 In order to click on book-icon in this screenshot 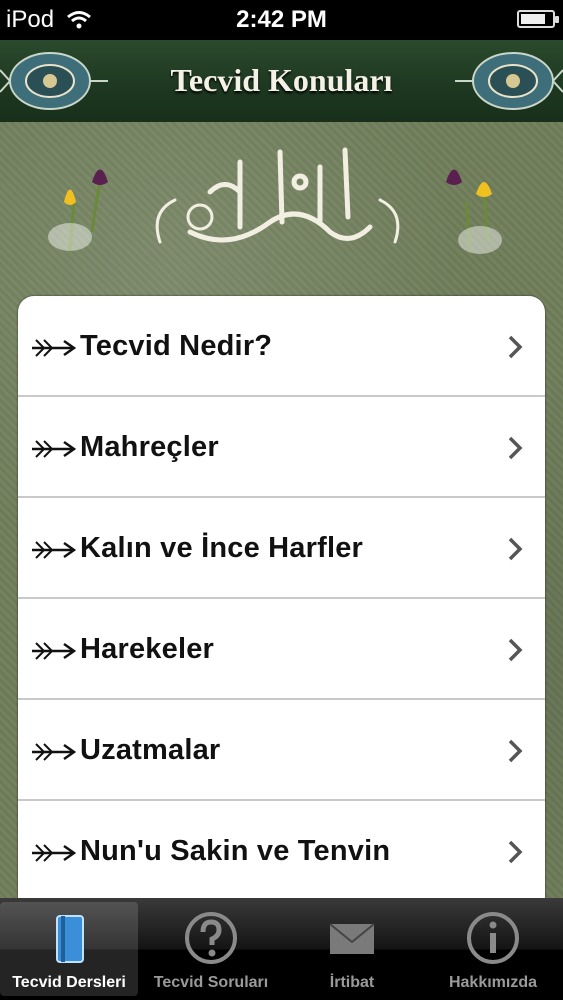, I will do `click(70, 939)`.